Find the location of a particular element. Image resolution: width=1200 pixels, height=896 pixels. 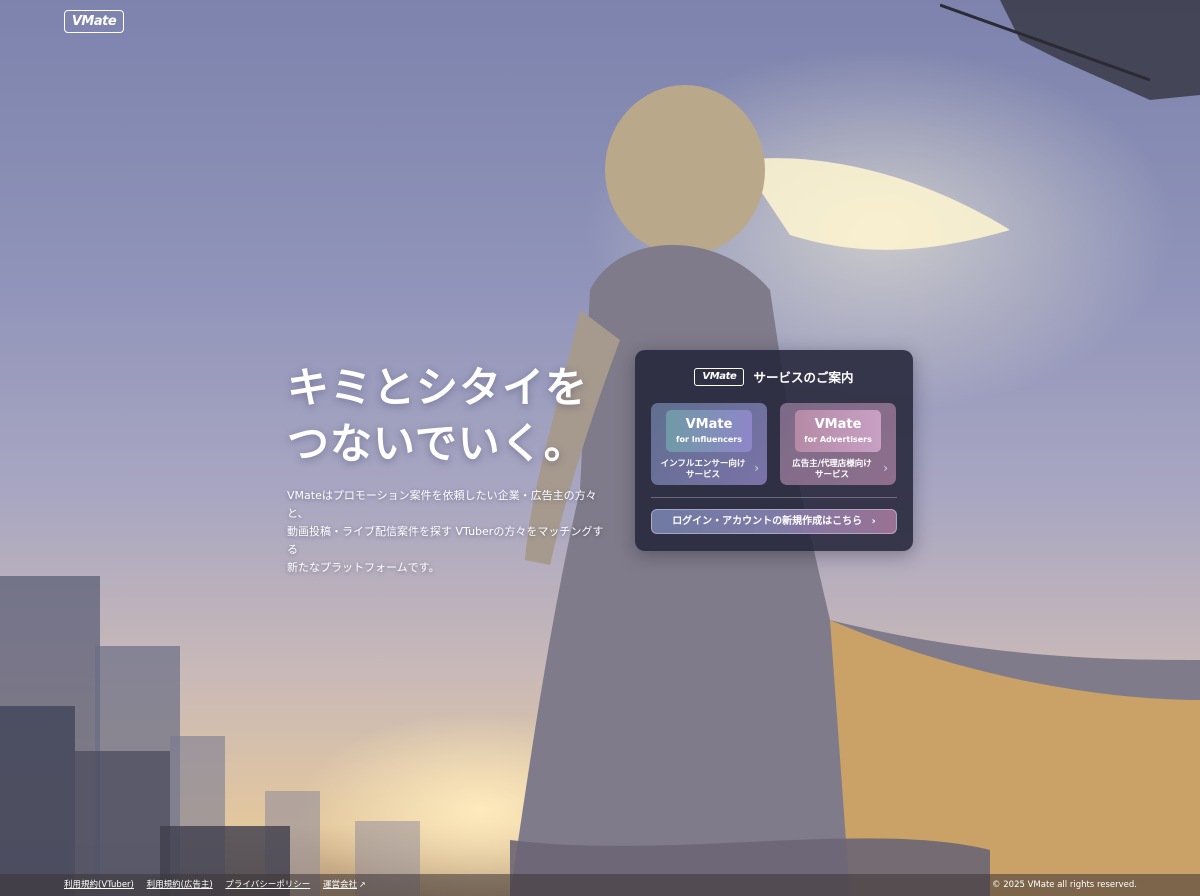

company-link-label: 運営会社 is located at coordinates (339, 885).